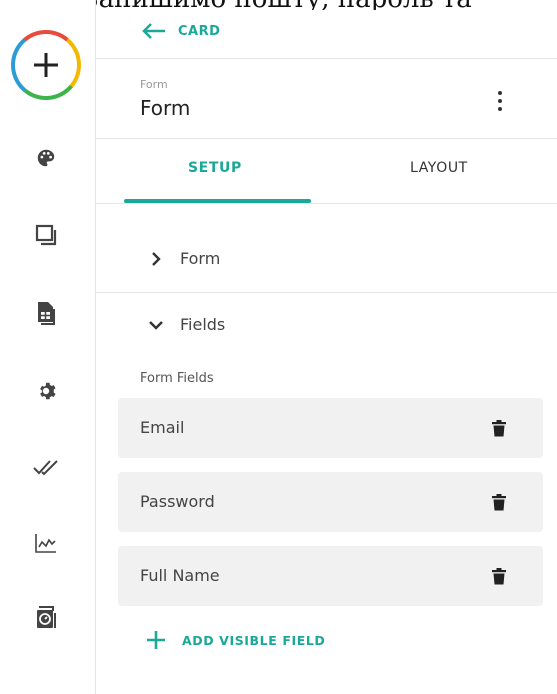 This screenshot has width=557, height=694. What do you see at coordinates (215, 168) in the screenshot?
I see `tab-setup: SETUP` at bounding box center [215, 168].